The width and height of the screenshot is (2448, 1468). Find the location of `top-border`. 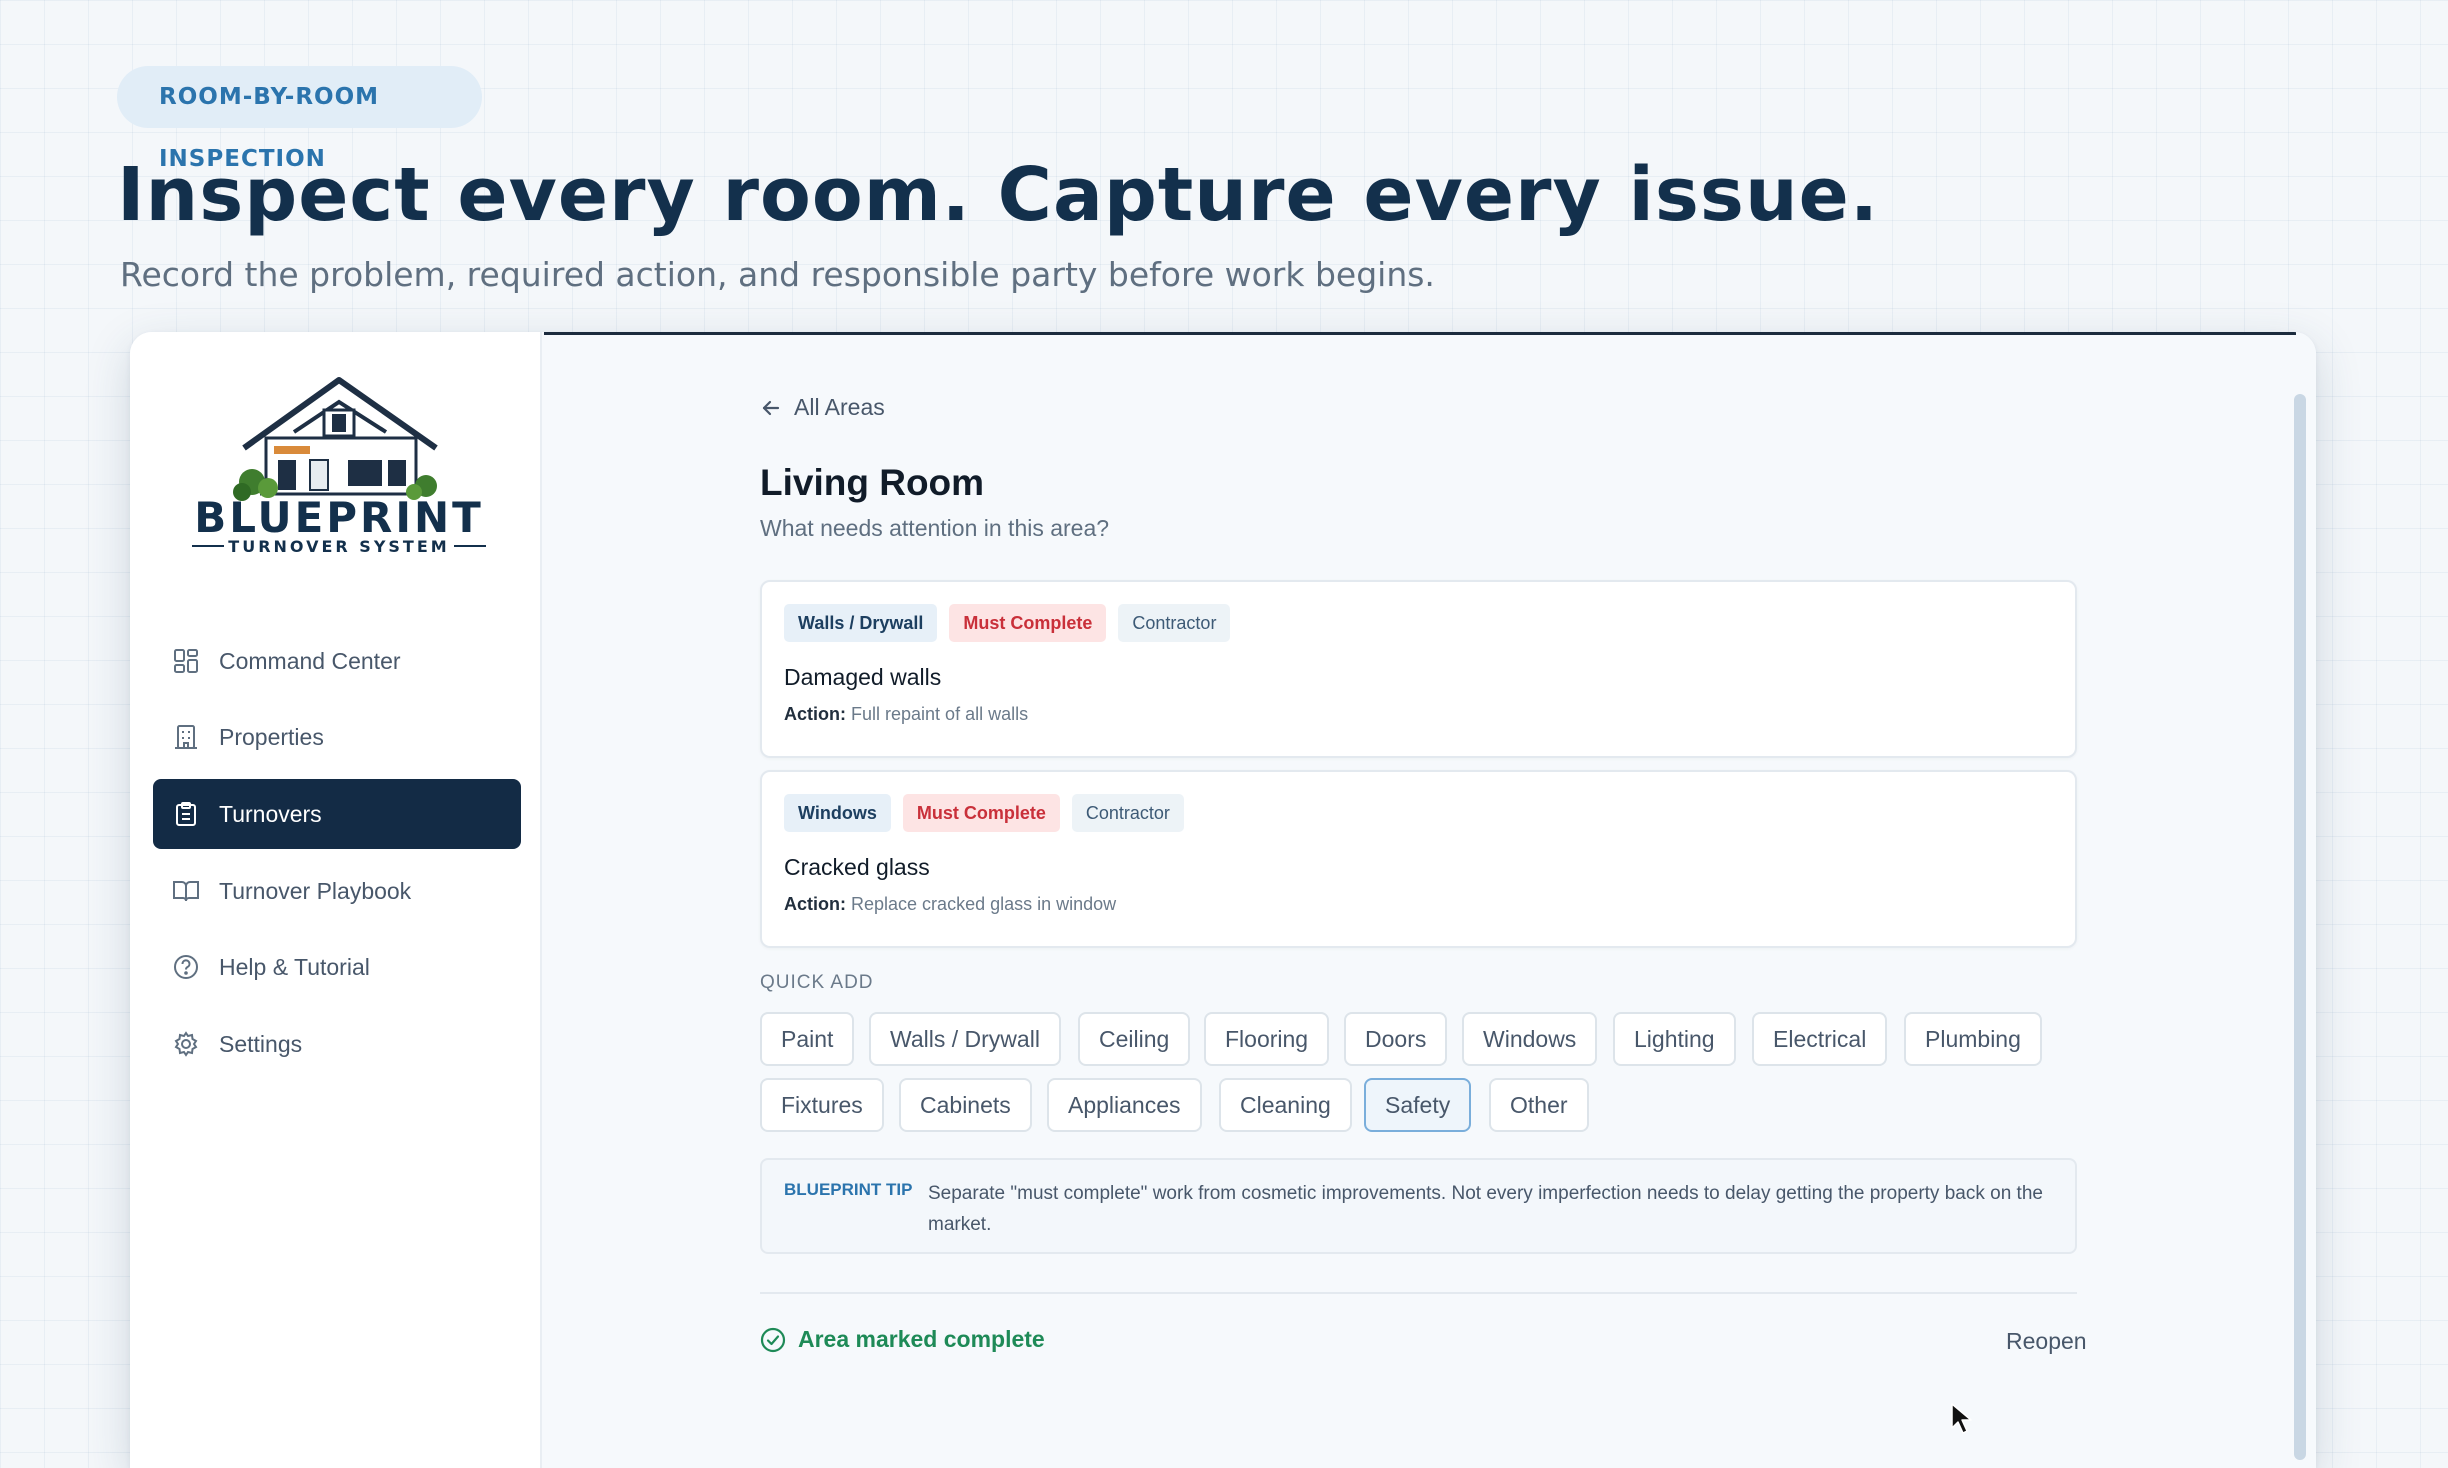

top-border is located at coordinates (1420, 333).